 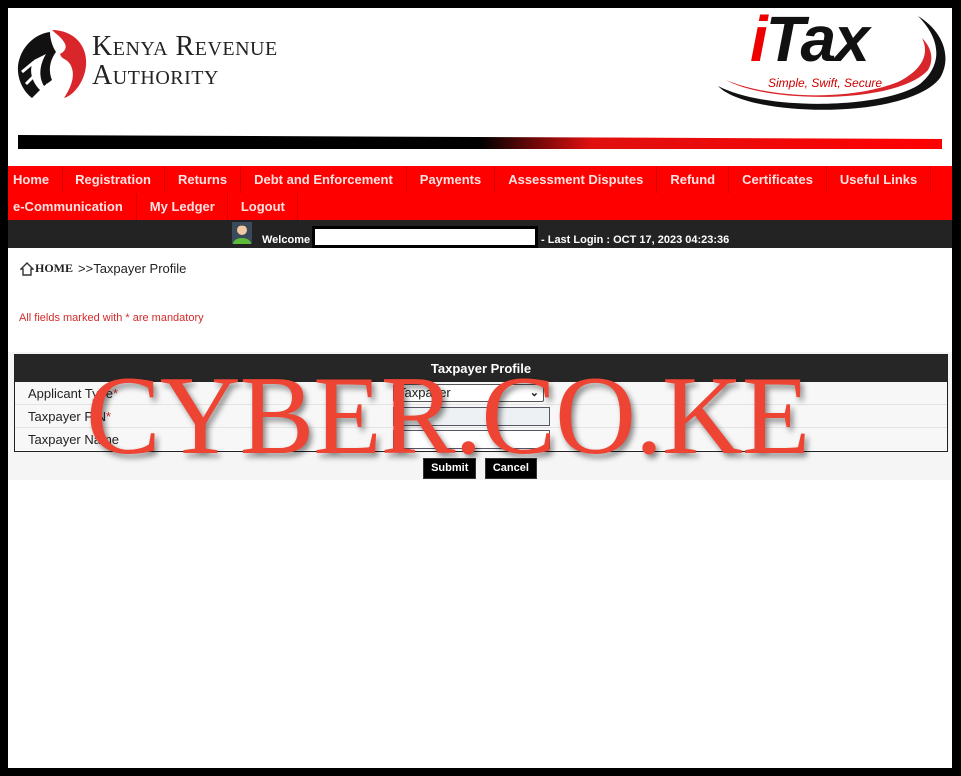 What do you see at coordinates (759, 41) in the screenshot?
I see `itax-i-letter: i` at bounding box center [759, 41].